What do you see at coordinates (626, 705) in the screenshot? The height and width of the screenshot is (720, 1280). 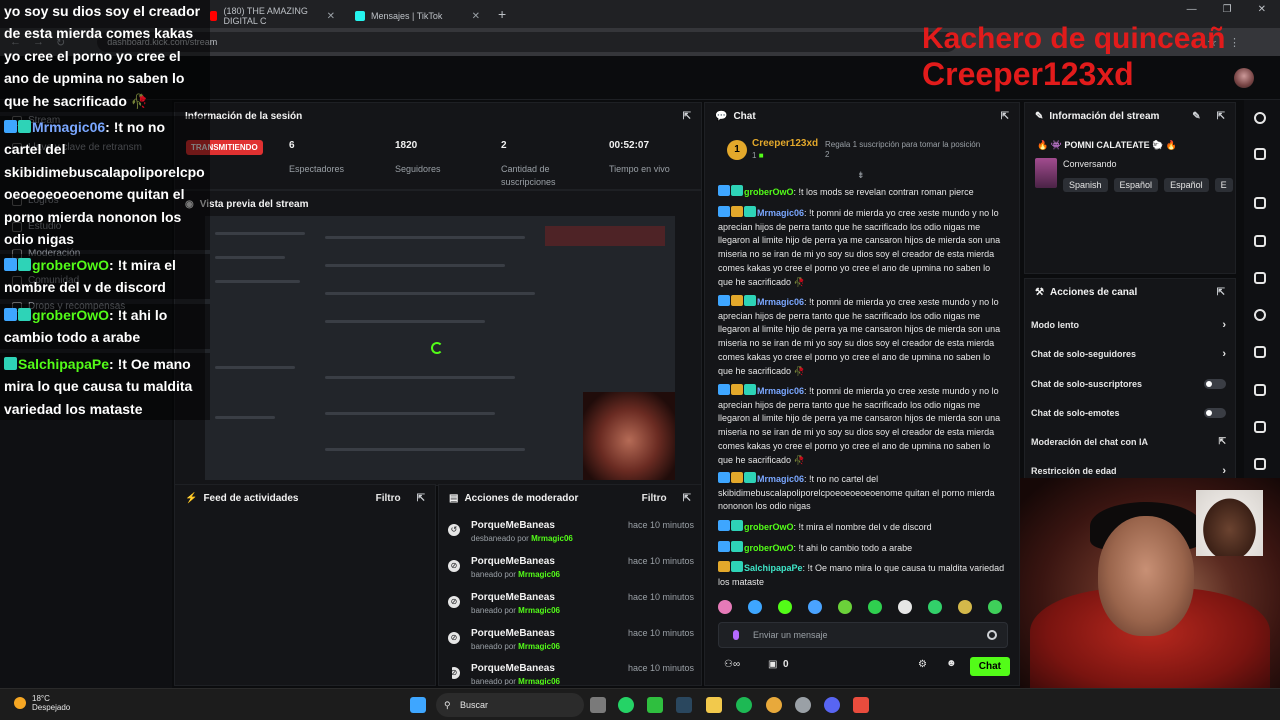 I see `whatsapp-icon` at bounding box center [626, 705].